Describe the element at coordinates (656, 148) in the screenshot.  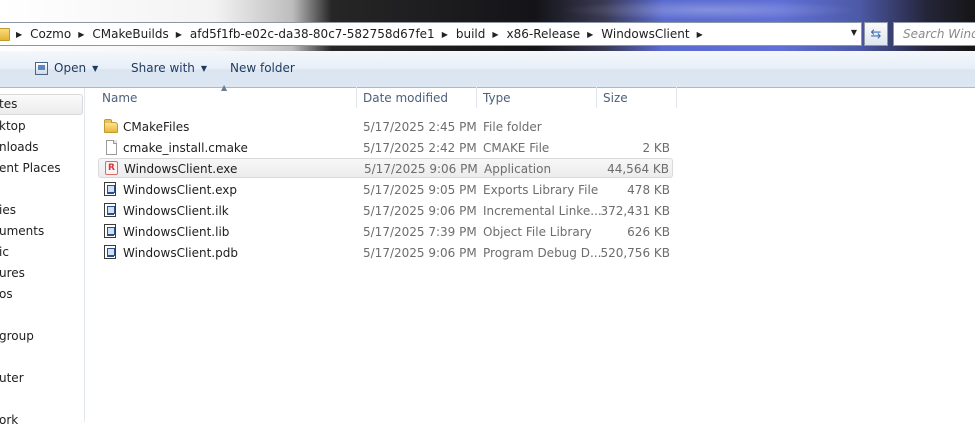
I see `file-size: 2 KB` at that location.